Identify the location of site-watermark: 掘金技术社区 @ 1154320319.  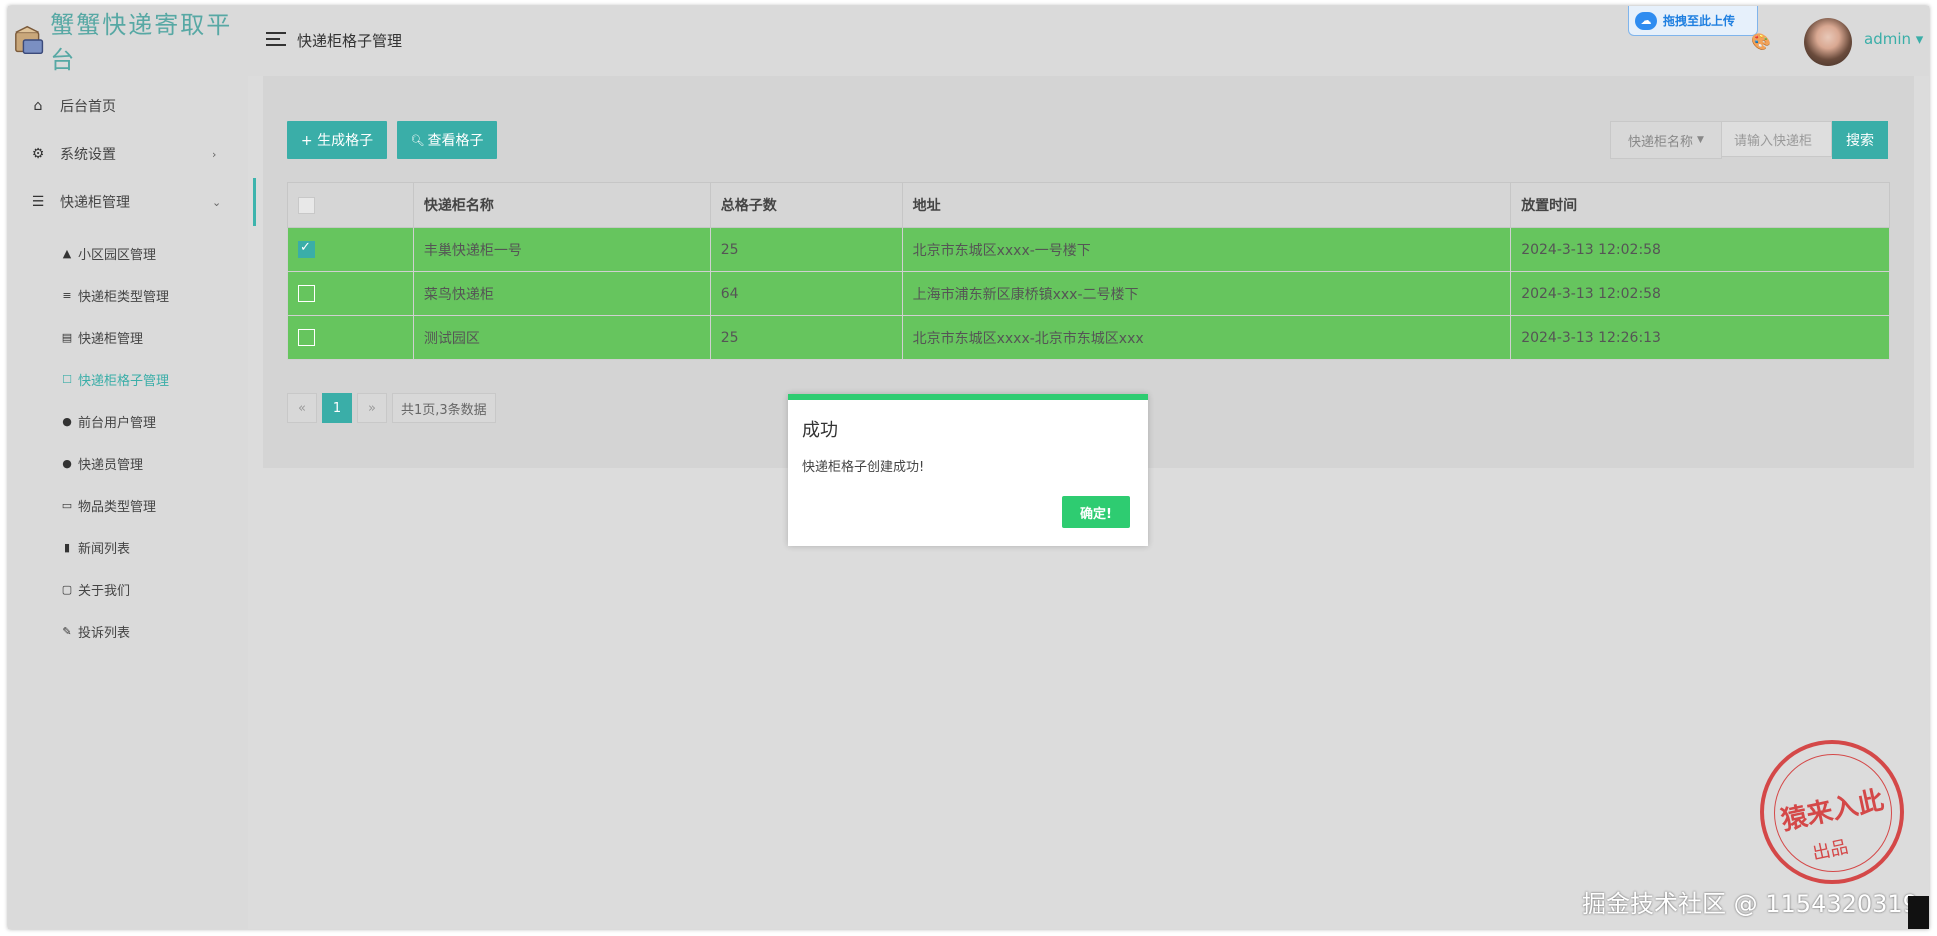
(1750, 904).